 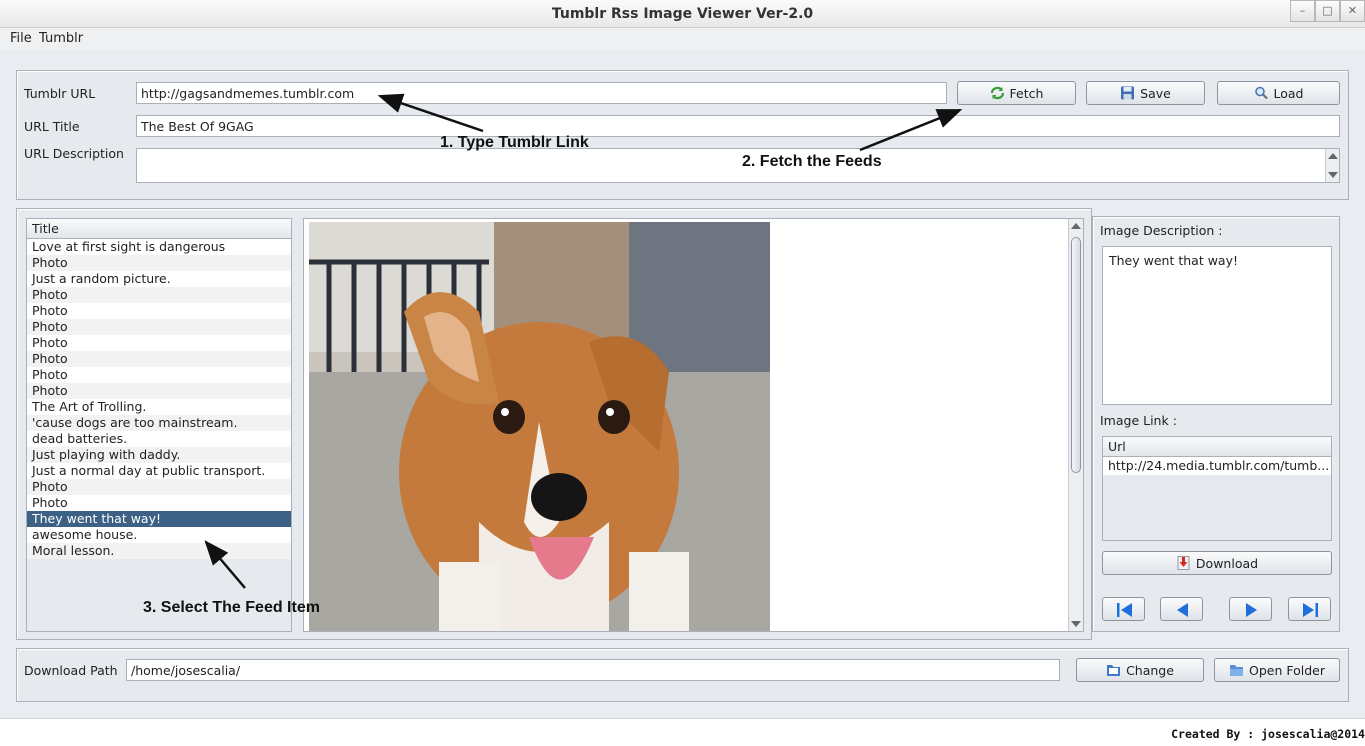 I want to click on feed-list-item: 'cause dogs are too mainstream., so click(x=159, y=423).